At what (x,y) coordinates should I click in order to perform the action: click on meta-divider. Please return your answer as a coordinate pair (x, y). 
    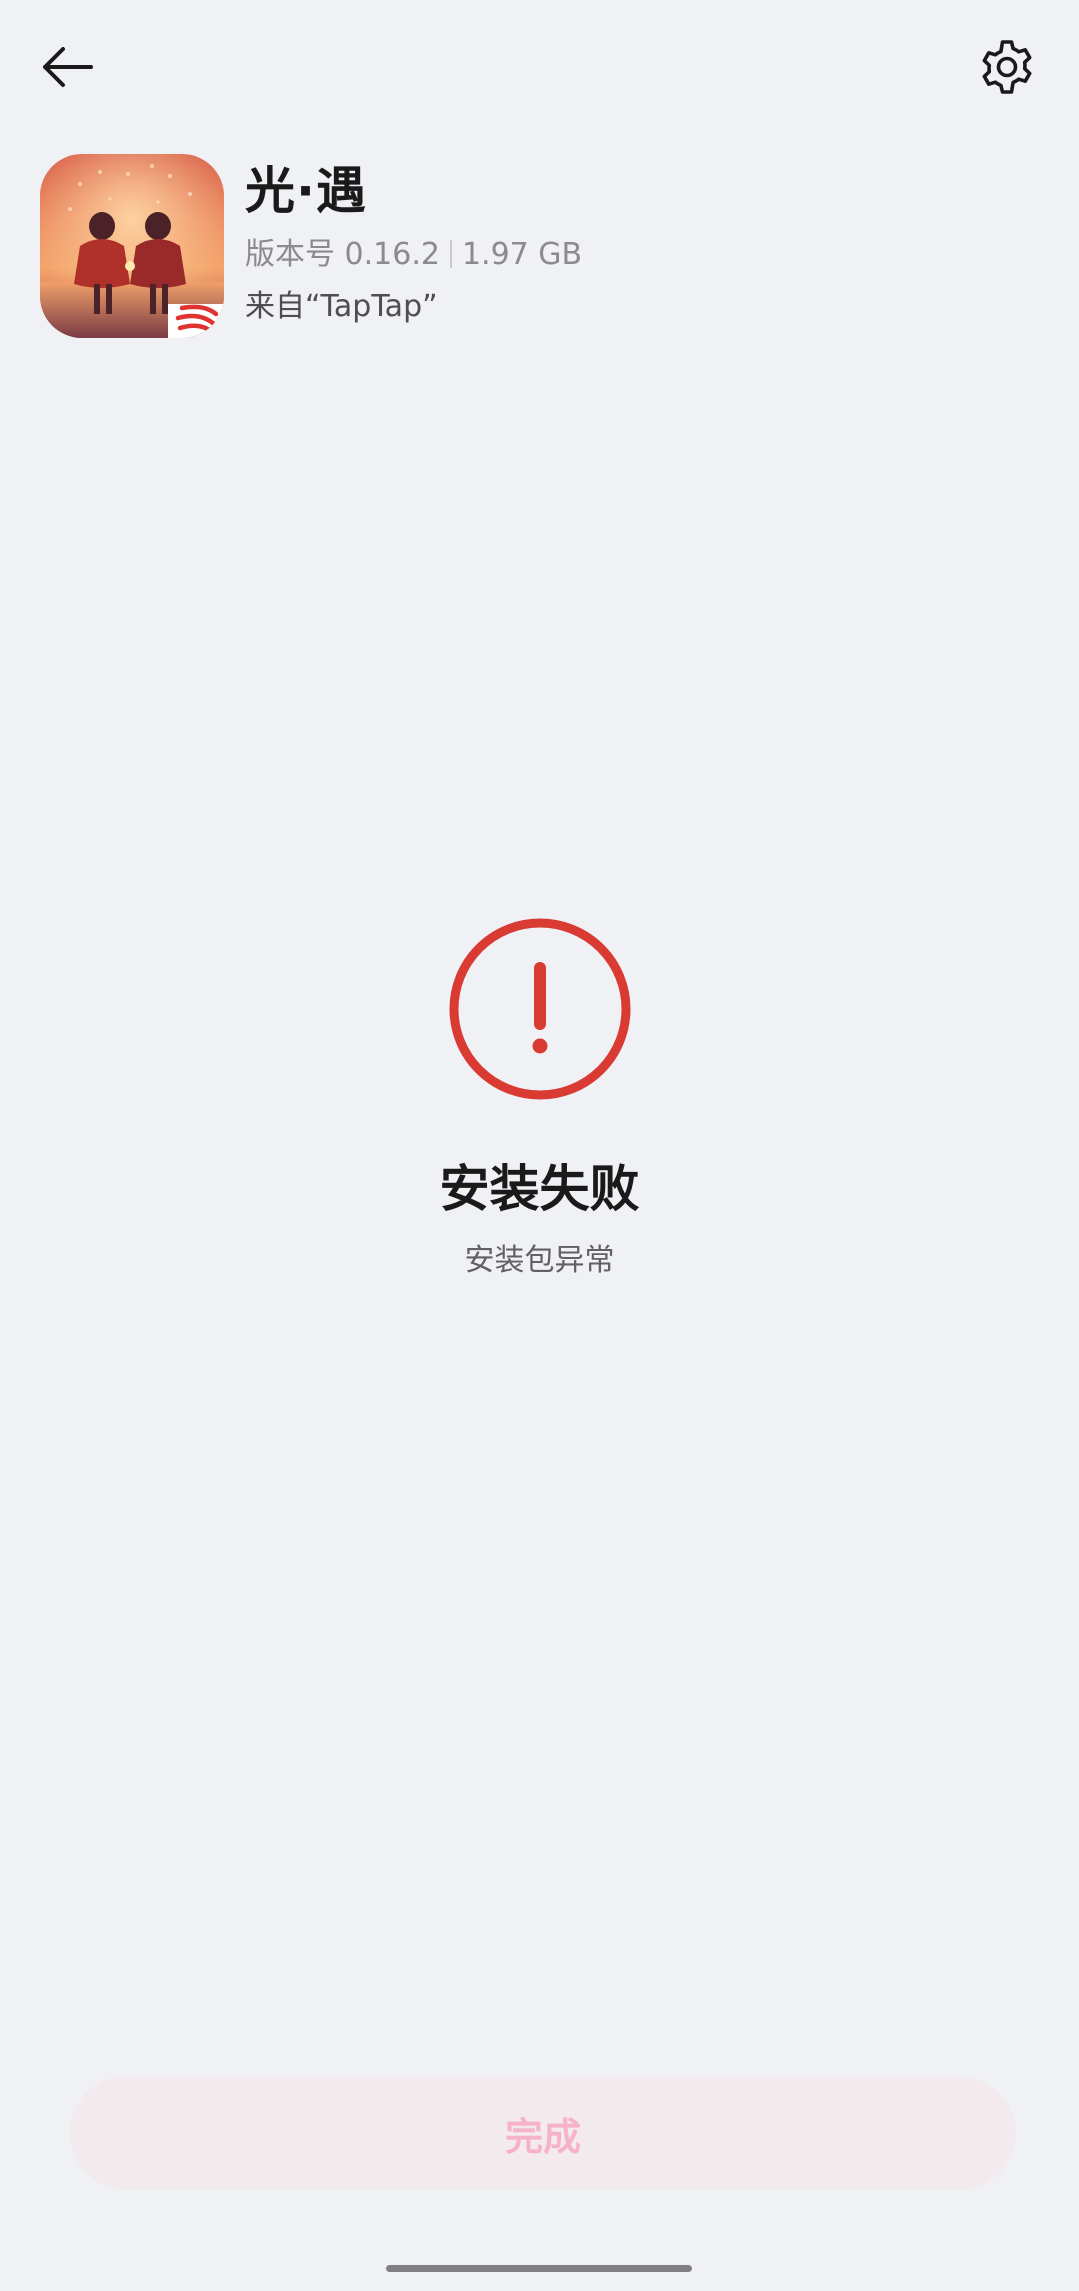
    Looking at the image, I should click on (450, 254).